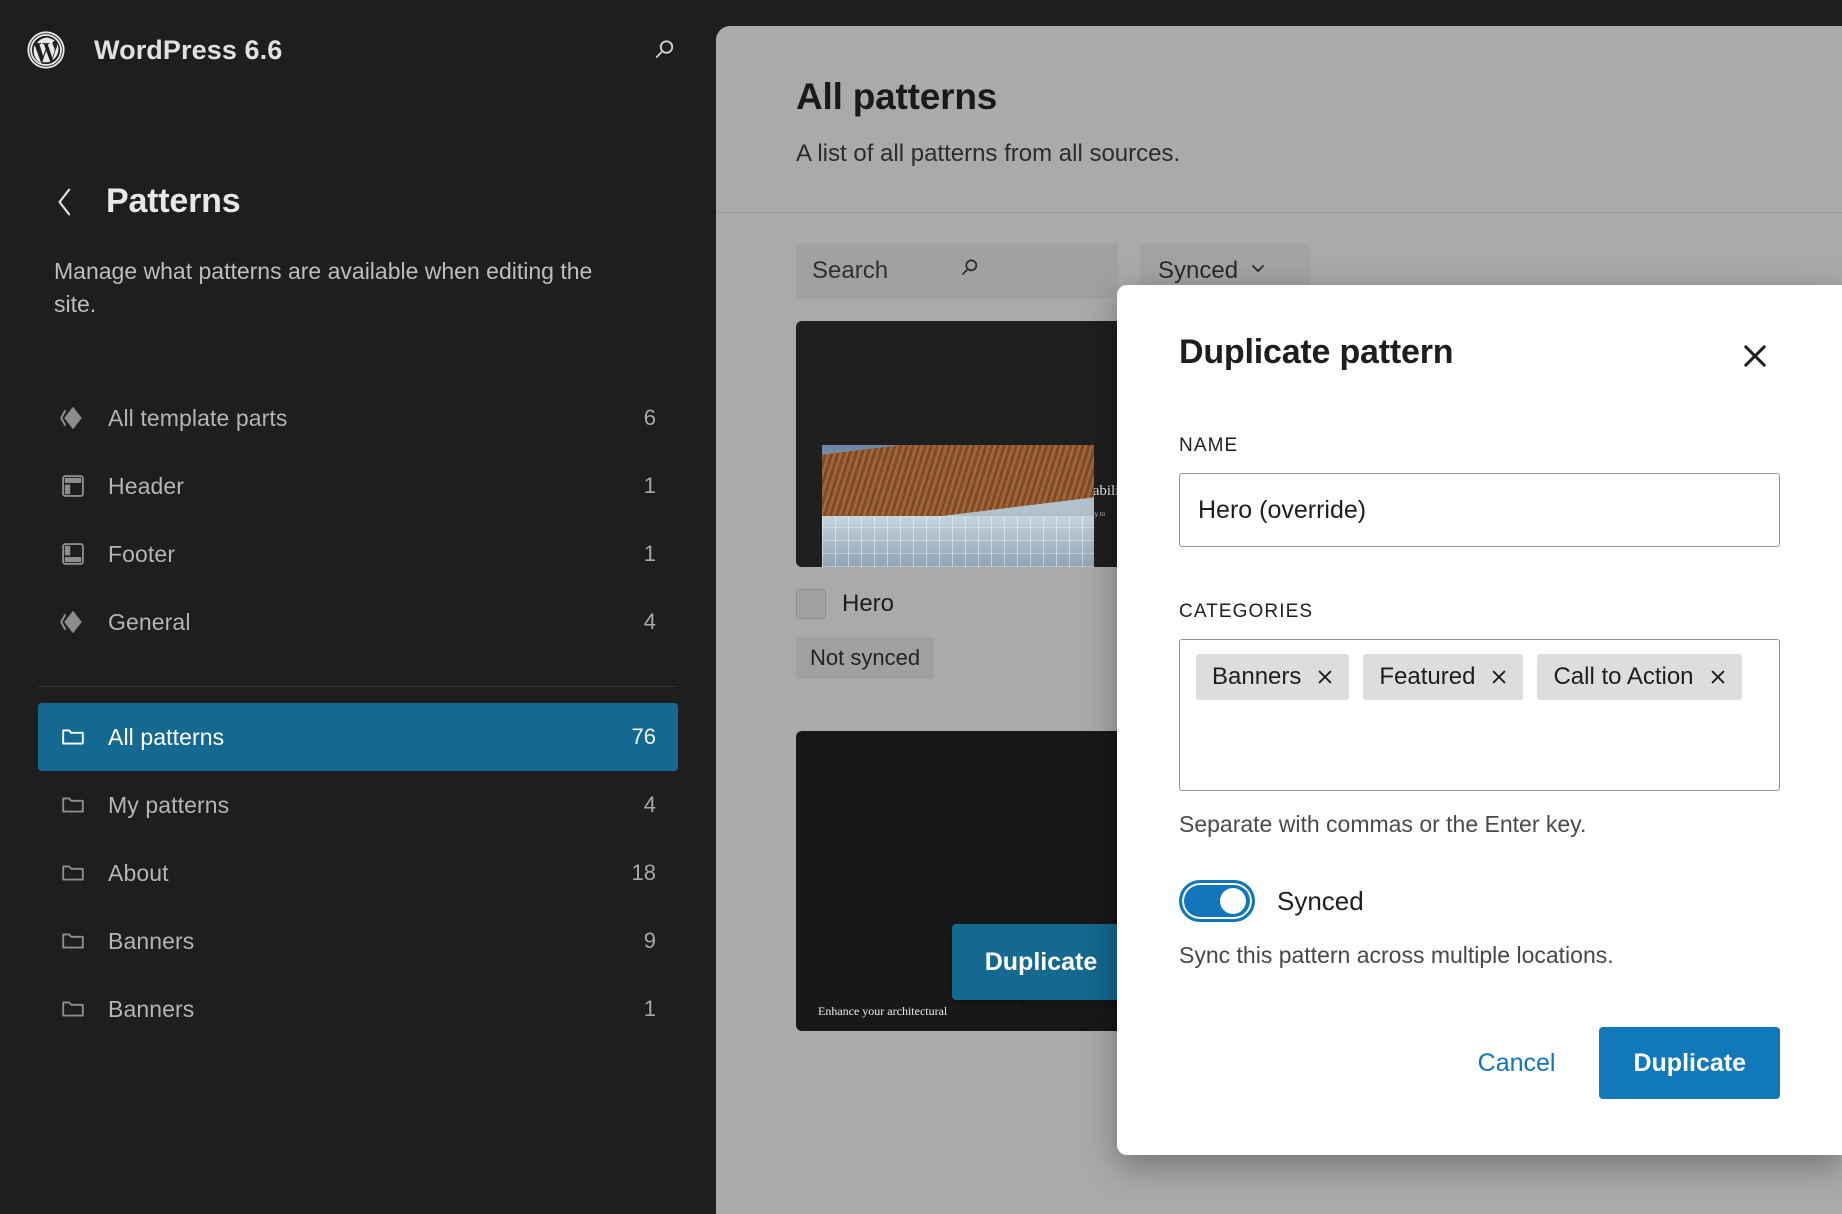 Image resolution: width=1842 pixels, height=1214 pixels. Describe the element at coordinates (358, 687) in the screenshot. I see `sidebar-divider` at that location.